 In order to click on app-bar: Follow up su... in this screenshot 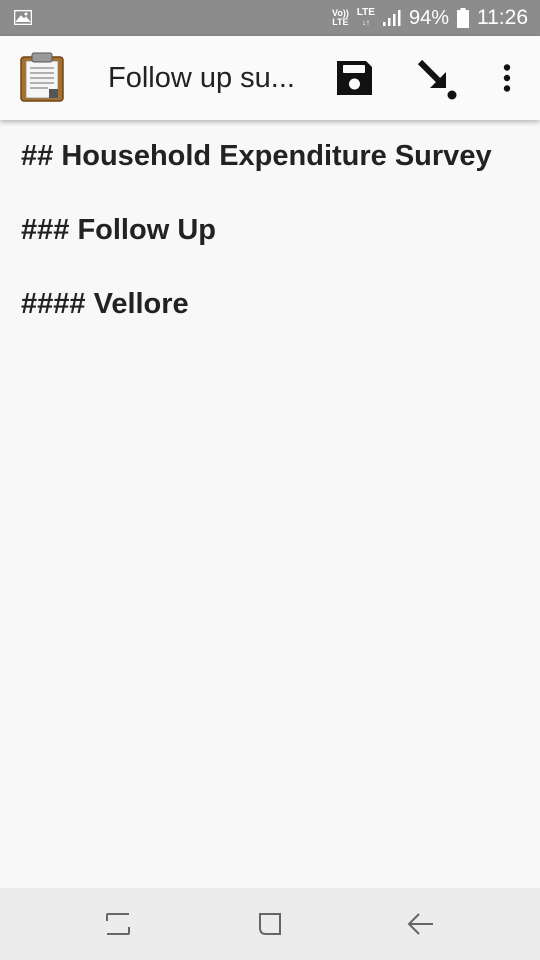, I will do `click(270, 78)`.